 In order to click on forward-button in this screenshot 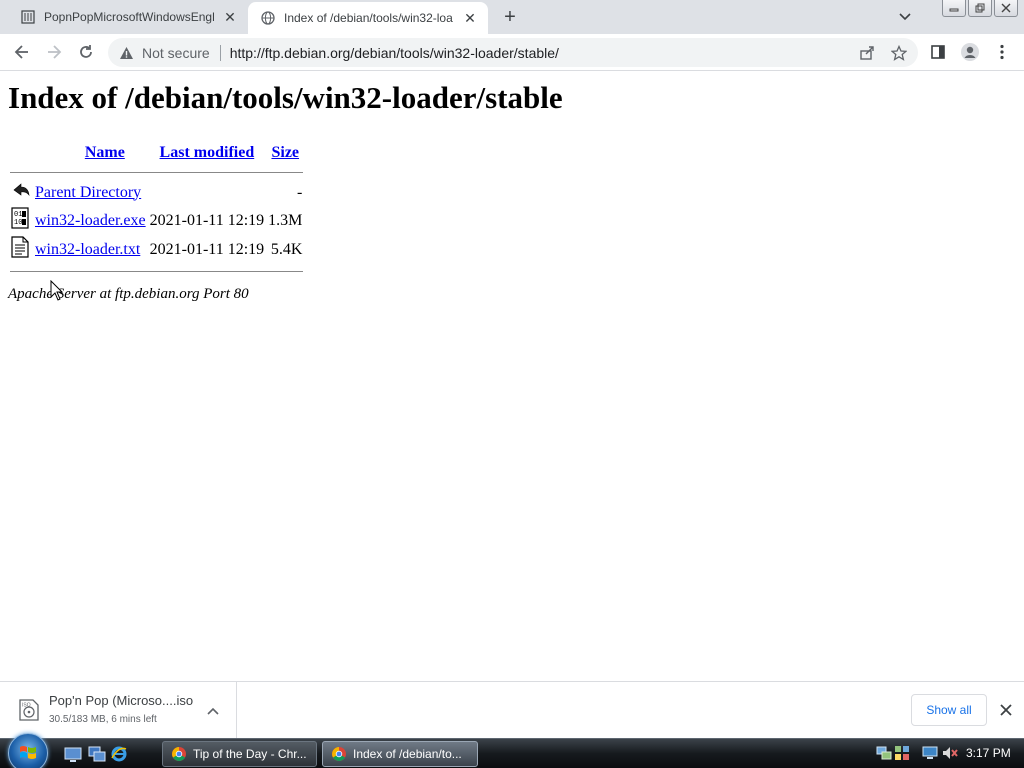, I will do `click(54, 52)`.